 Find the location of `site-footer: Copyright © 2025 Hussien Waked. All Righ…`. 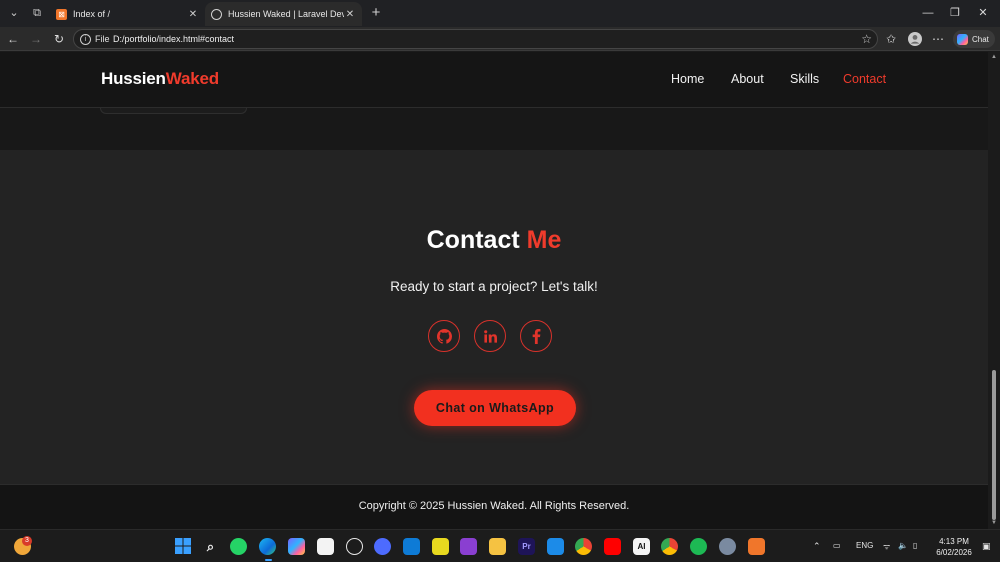

site-footer: Copyright © 2025 Hussien Waked. All Righ… is located at coordinates (494, 506).